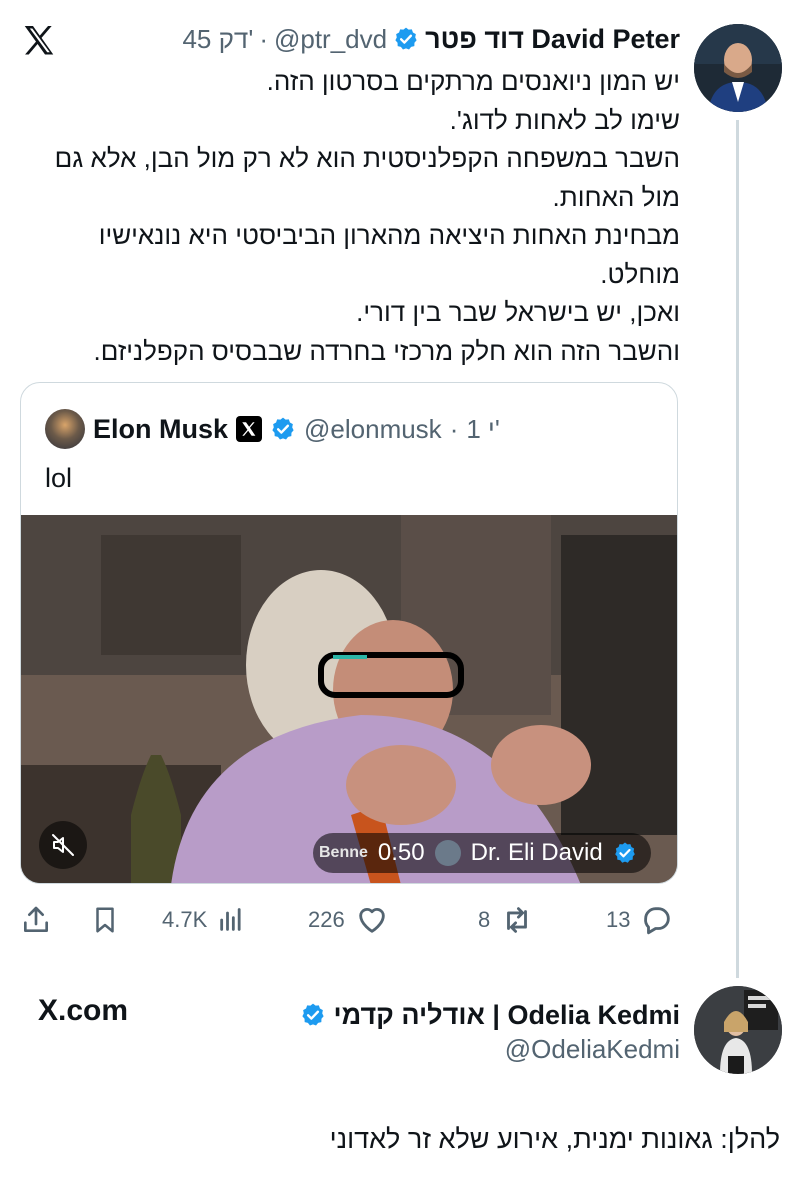 This screenshot has width=800, height=1200. I want to click on tweet-line: יש המון ניואנסים מרתקים בסרטון הזה., so click(473, 81).